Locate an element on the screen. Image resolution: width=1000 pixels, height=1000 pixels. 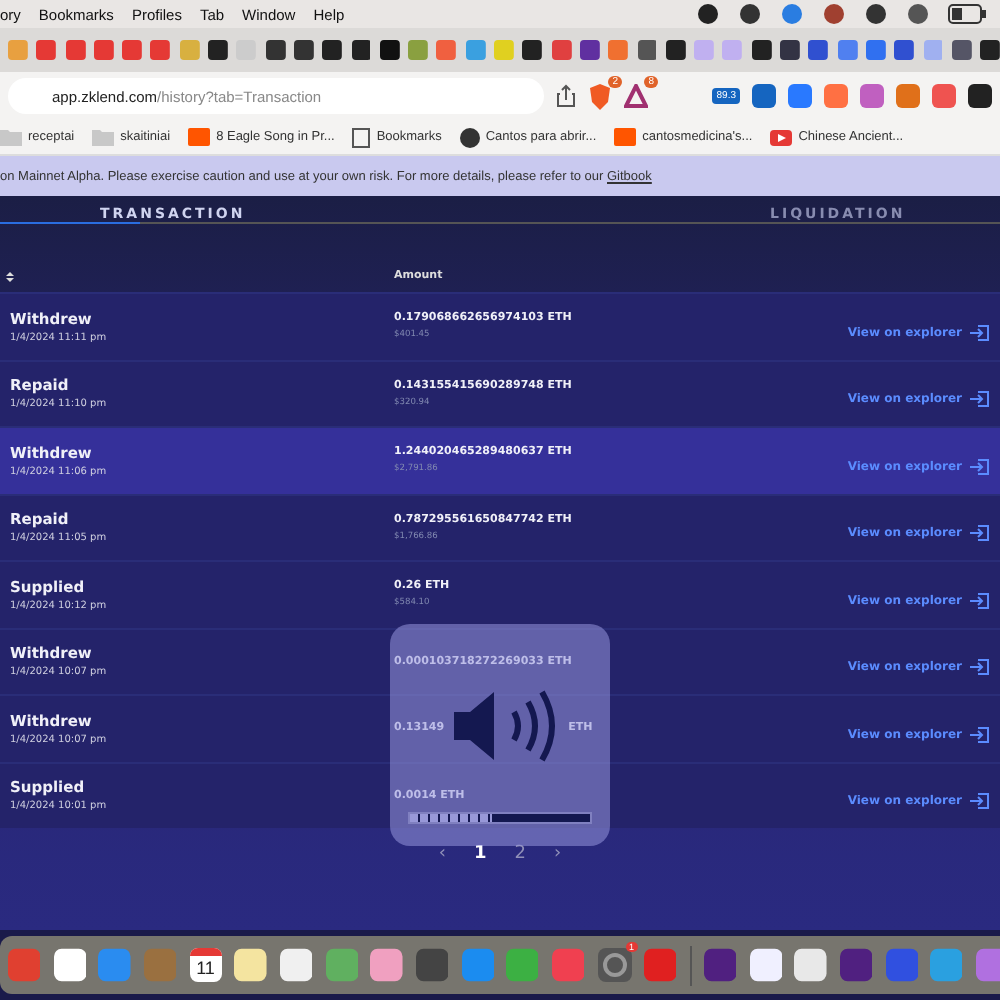
book-icon is located at coordinates (361, 137).